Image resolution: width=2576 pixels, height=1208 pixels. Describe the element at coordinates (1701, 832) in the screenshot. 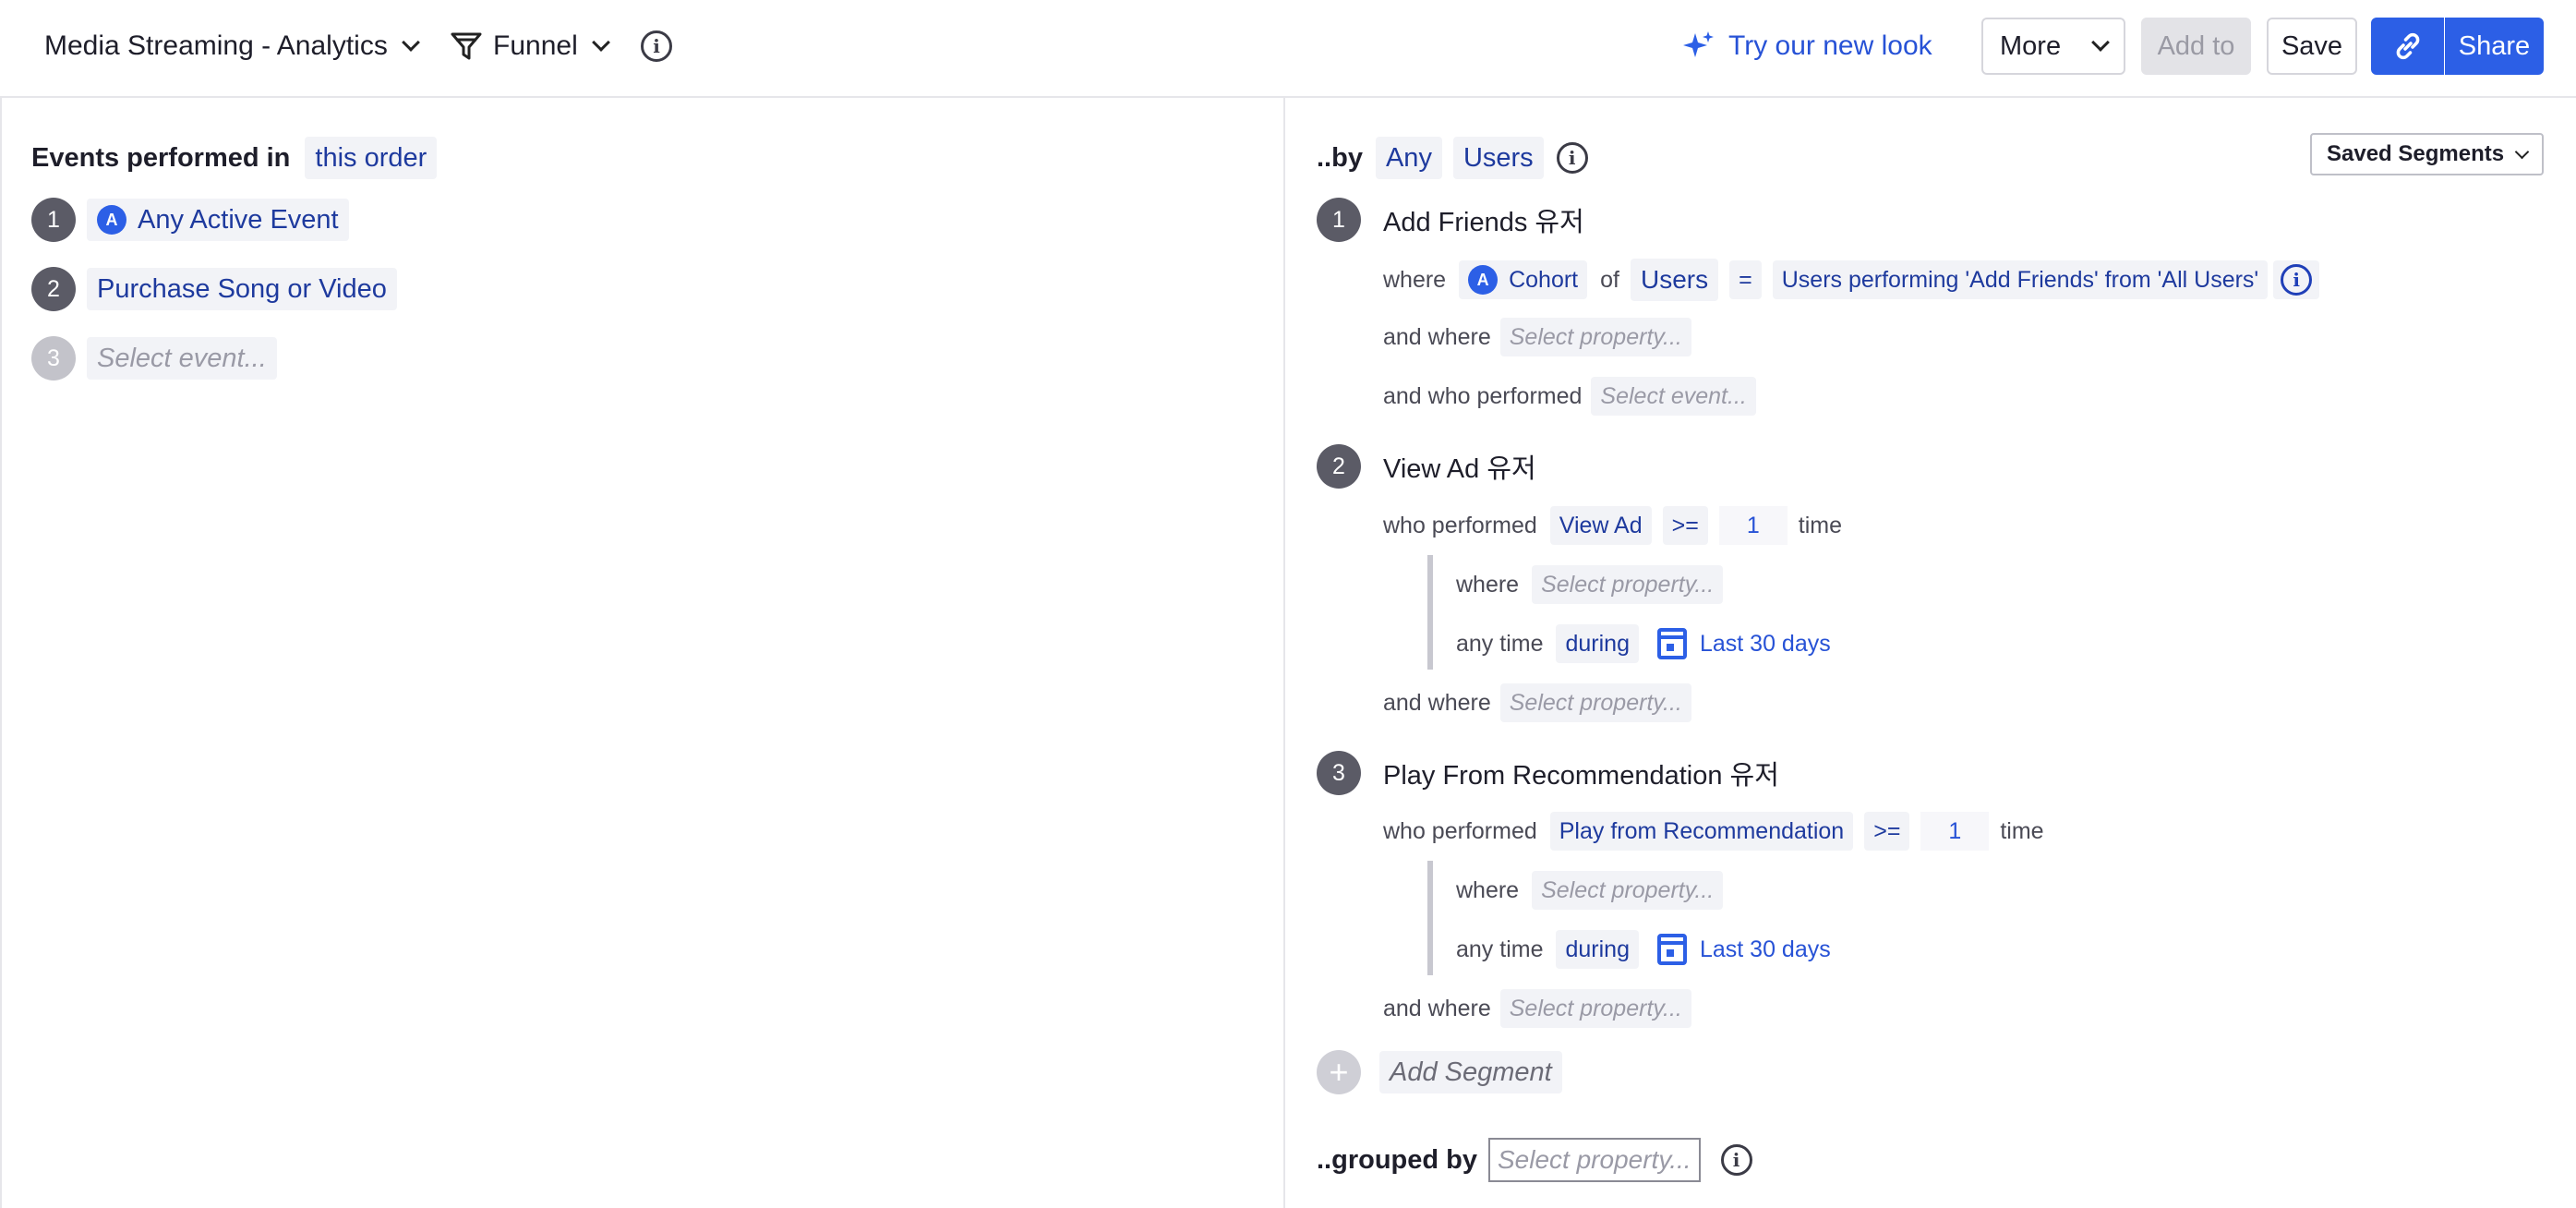

I see `event-selector: Play from Recommendation` at that location.